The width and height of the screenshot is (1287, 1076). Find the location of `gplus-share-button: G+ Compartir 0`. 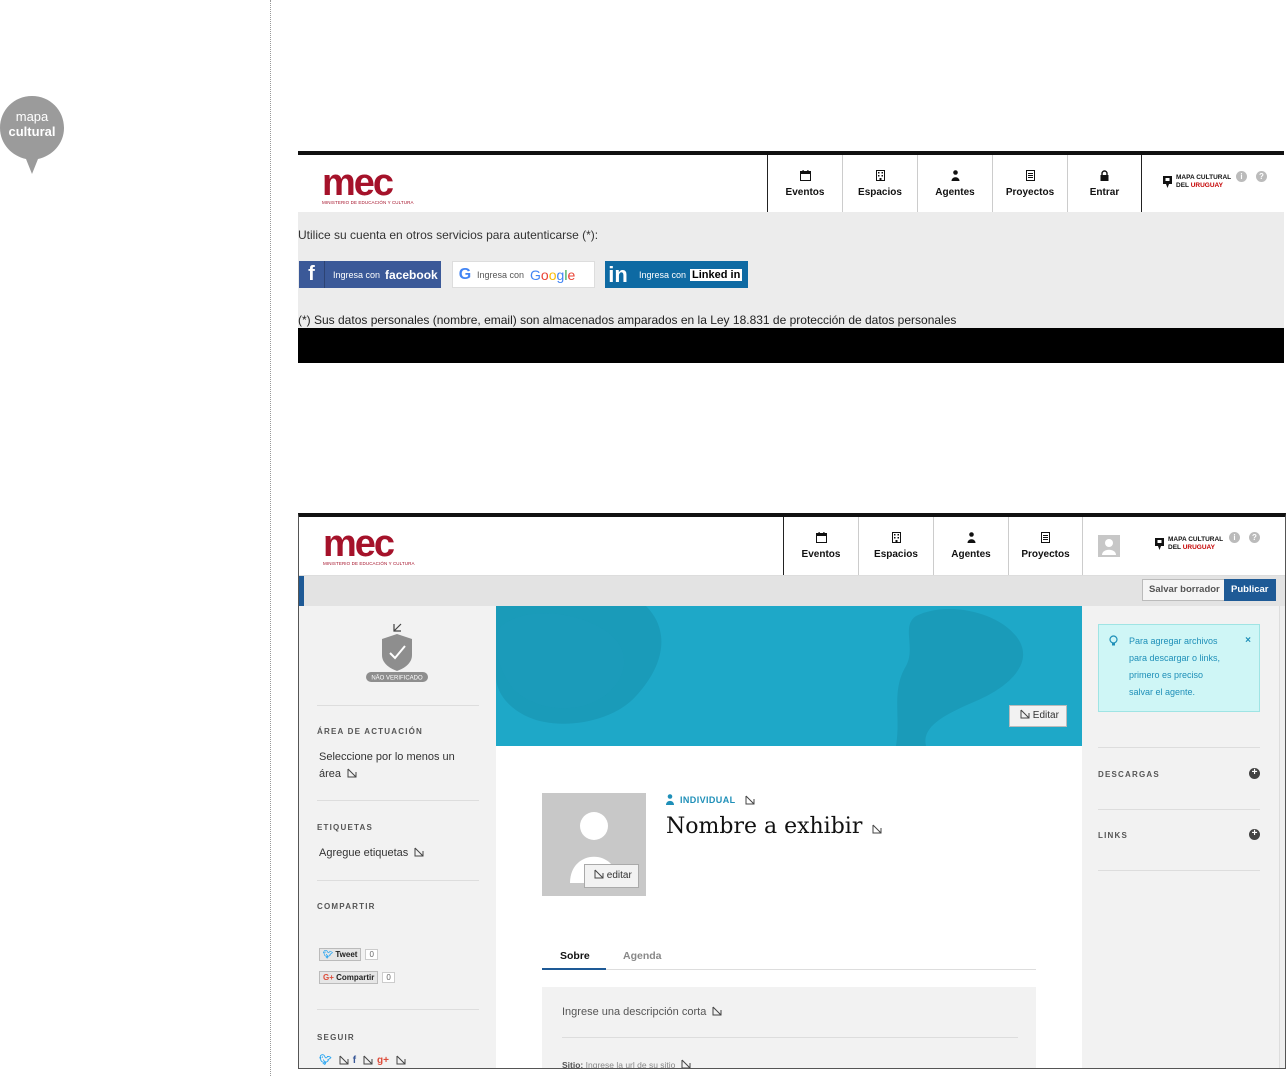

gplus-share-button: G+ Compartir 0 is located at coordinates (357, 977).